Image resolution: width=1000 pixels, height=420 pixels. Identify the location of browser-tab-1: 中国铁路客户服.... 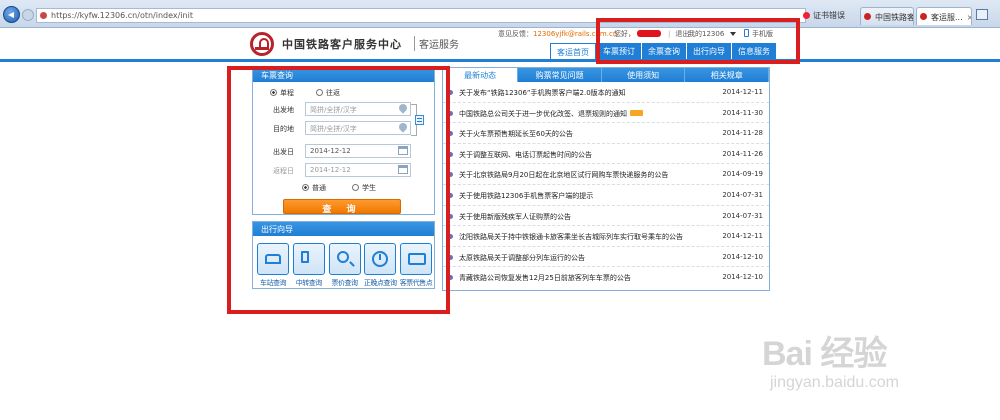
(887, 16).